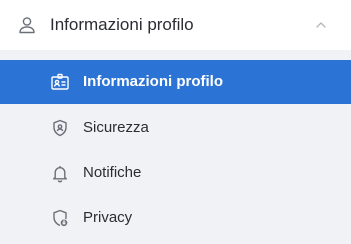 The height and width of the screenshot is (244, 351). Describe the element at coordinates (116, 127) in the screenshot. I see `menu-item-label: Sicurezza` at that location.